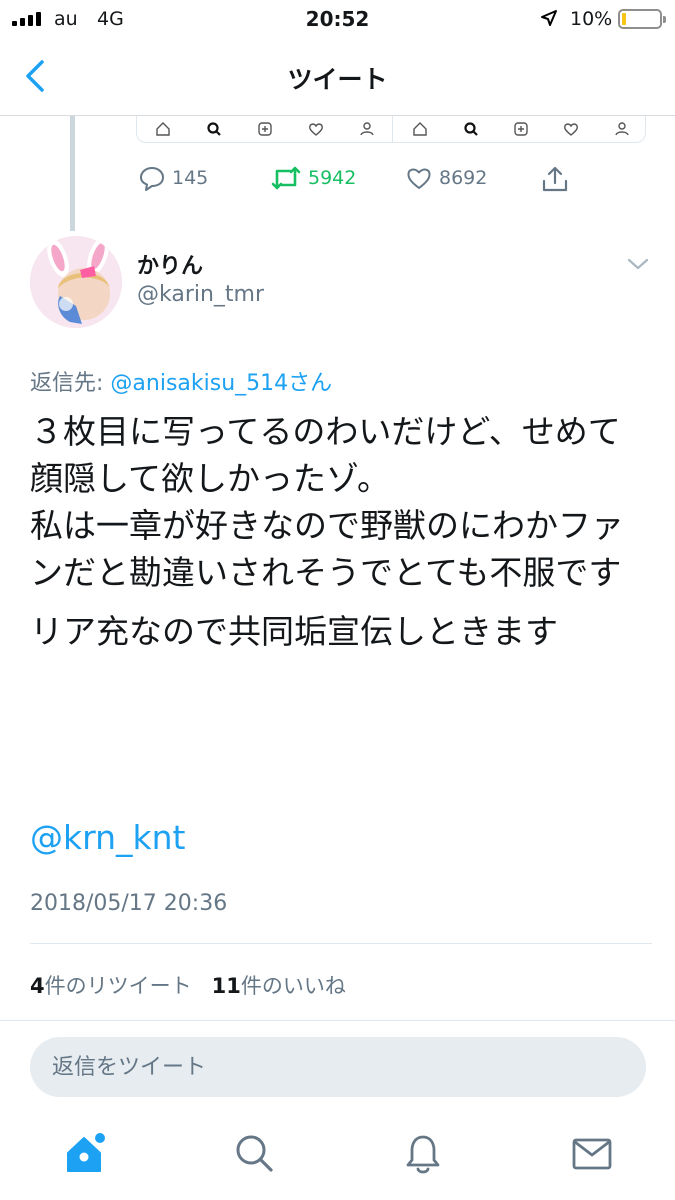 This screenshot has height=1200, width=675. I want to click on avatar, so click(76, 282).